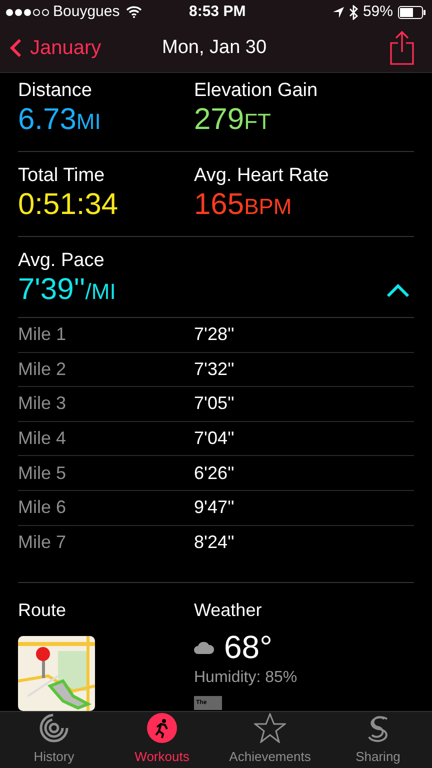 The height and width of the screenshot is (768, 432). I want to click on split-time: 6'26'', so click(215, 473).